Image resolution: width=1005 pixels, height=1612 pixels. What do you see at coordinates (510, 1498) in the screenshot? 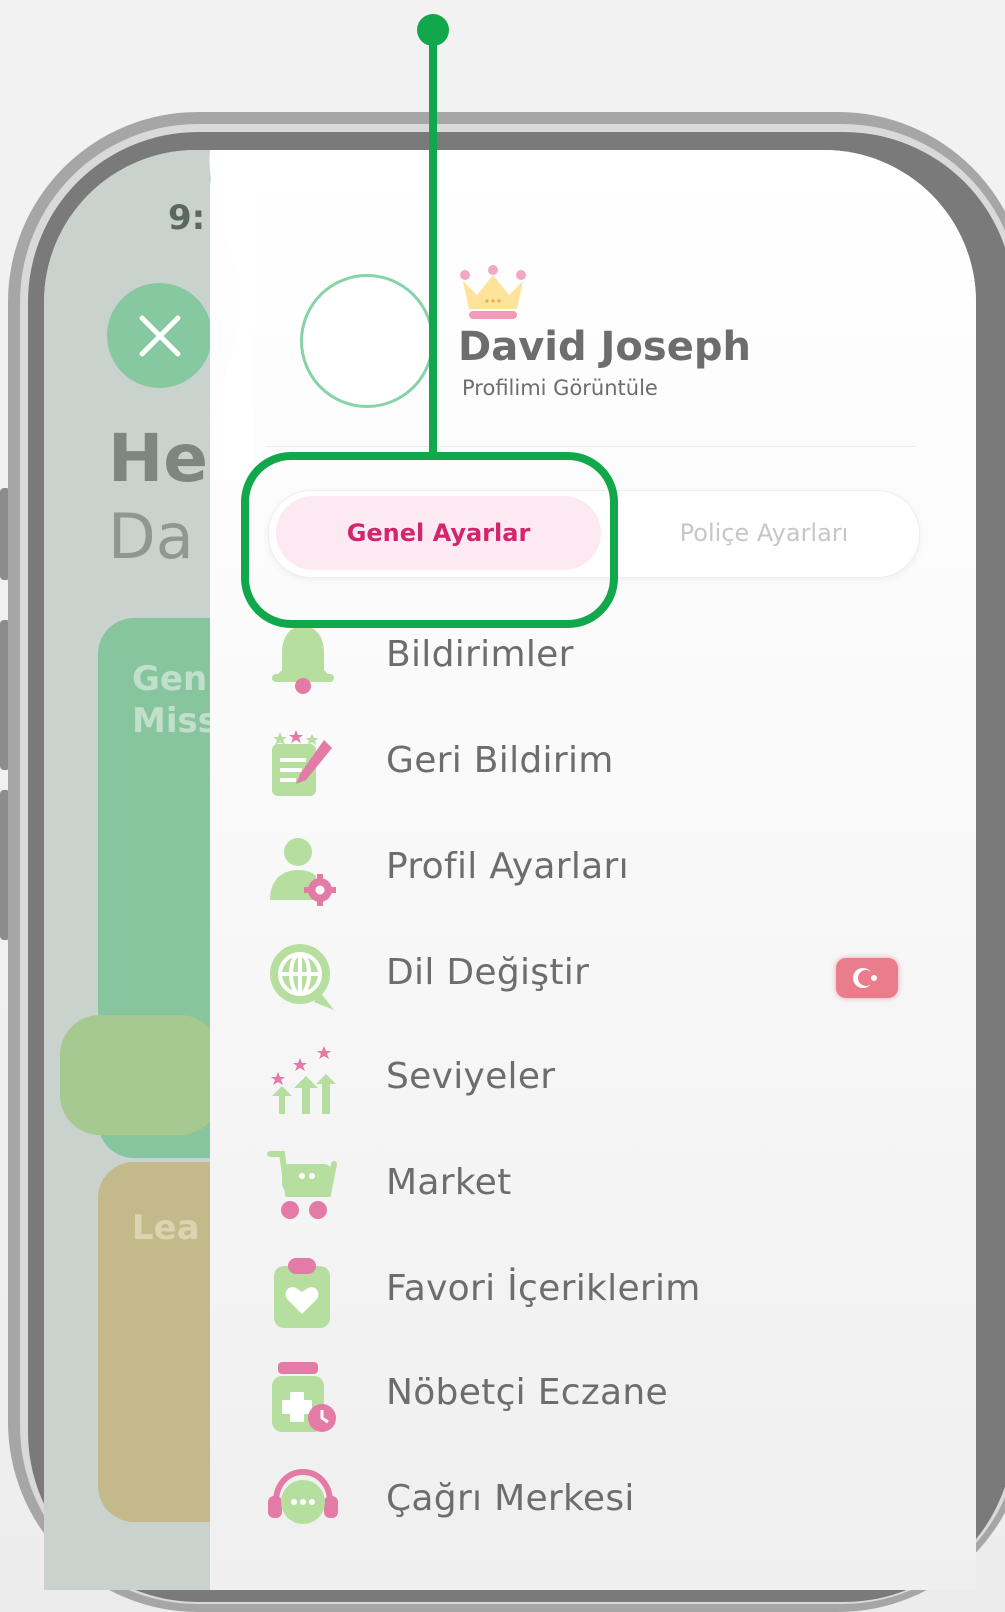
I see `menu-label-call-center: Çağrı Merkesi` at bounding box center [510, 1498].